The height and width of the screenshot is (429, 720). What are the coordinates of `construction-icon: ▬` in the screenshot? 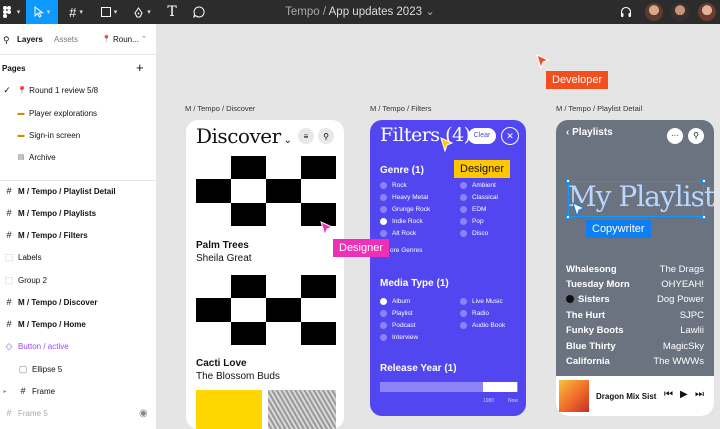 It's located at (21, 113).